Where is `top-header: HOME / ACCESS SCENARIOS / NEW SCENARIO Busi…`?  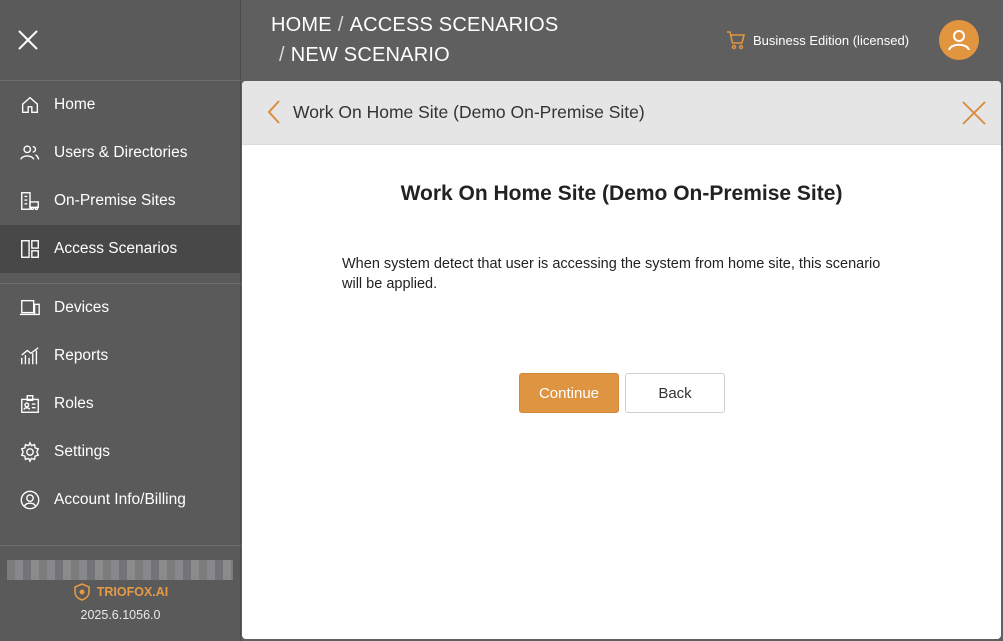
top-header: HOME / ACCESS SCENARIOS / NEW SCENARIO Busi… is located at coordinates (622, 40).